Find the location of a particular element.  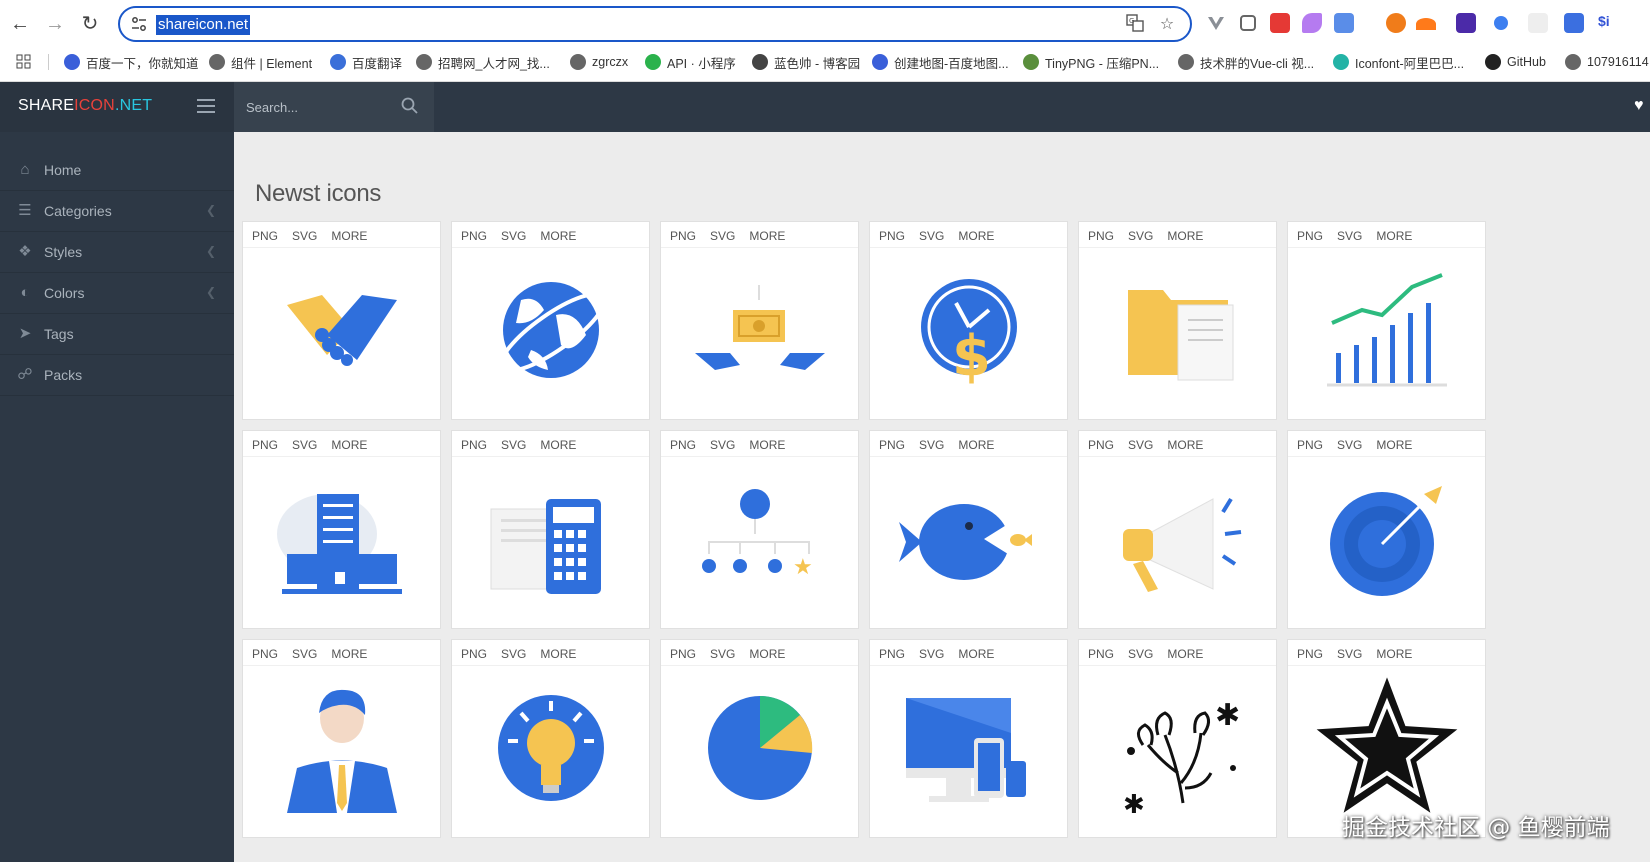

bookmark-item: 百度翻译 is located at coordinates (366, 62).